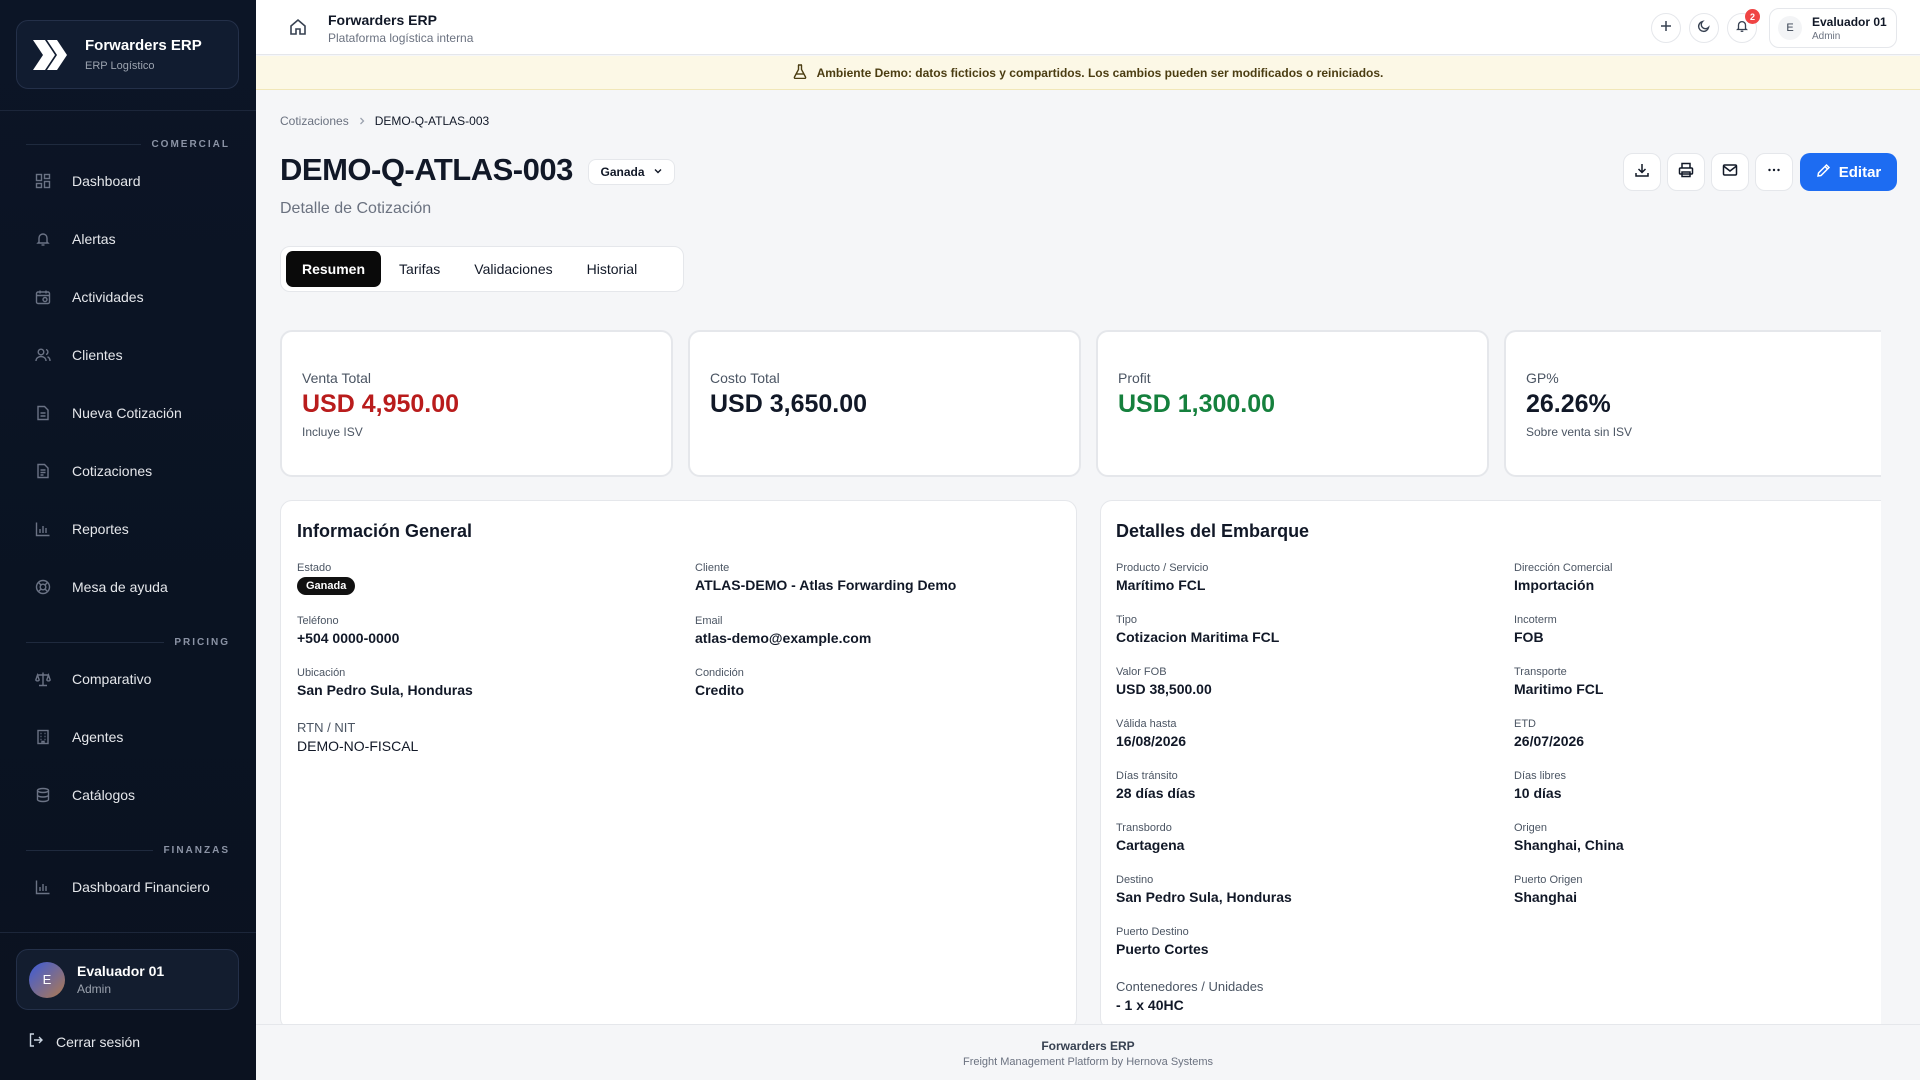 The width and height of the screenshot is (1920, 1080). Describe the element at coordinates (1752, 16) in the screenshot. I see `notification-count-badge: 2` at that location.